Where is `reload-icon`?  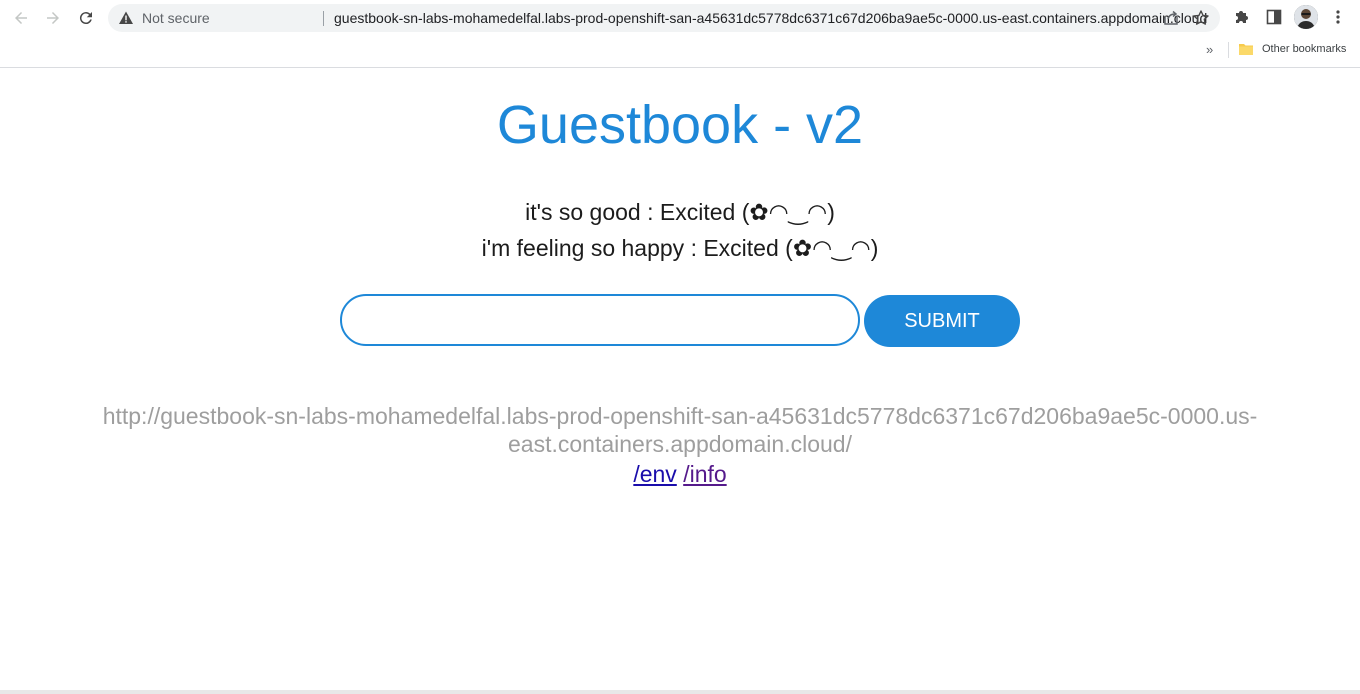 reload-icon is located at coordinates (85, 18).